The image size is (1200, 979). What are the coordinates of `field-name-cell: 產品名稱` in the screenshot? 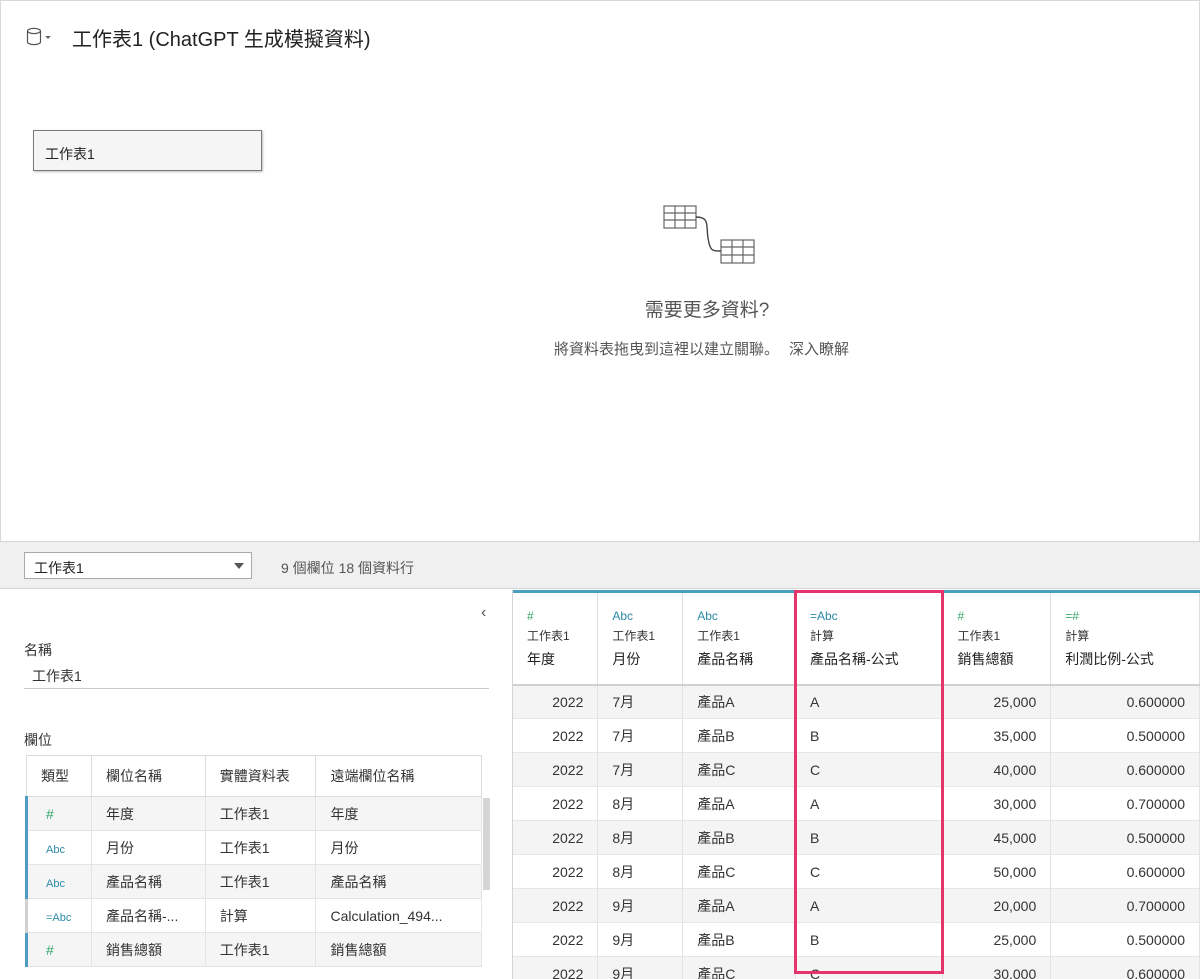 It's located at (148, 881).